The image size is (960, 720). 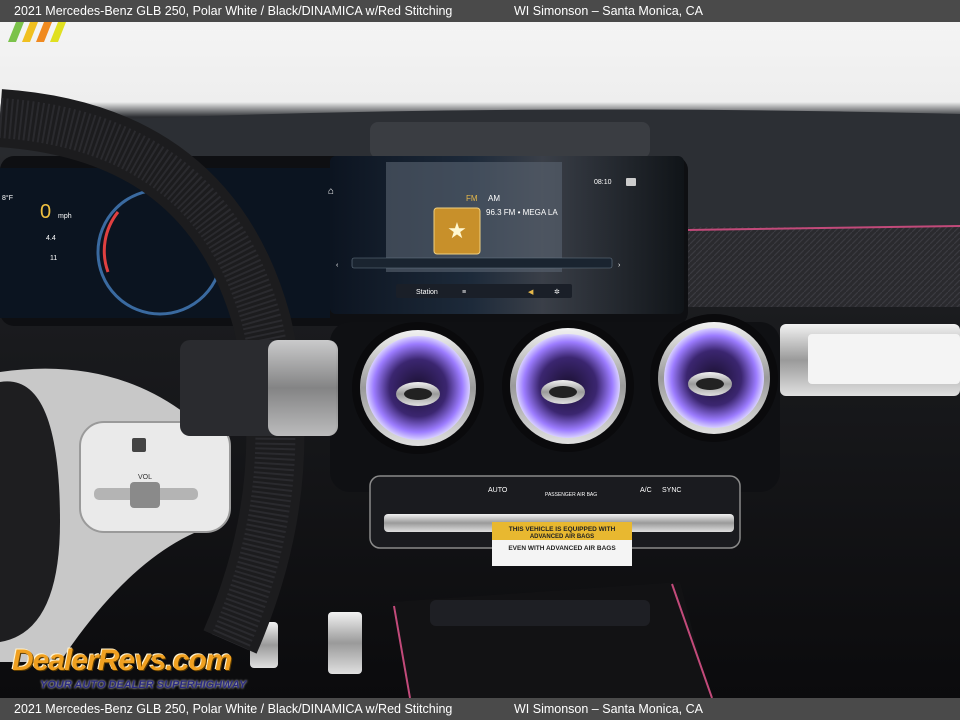 I want to click on console-tray, so click(x=540, y=613).